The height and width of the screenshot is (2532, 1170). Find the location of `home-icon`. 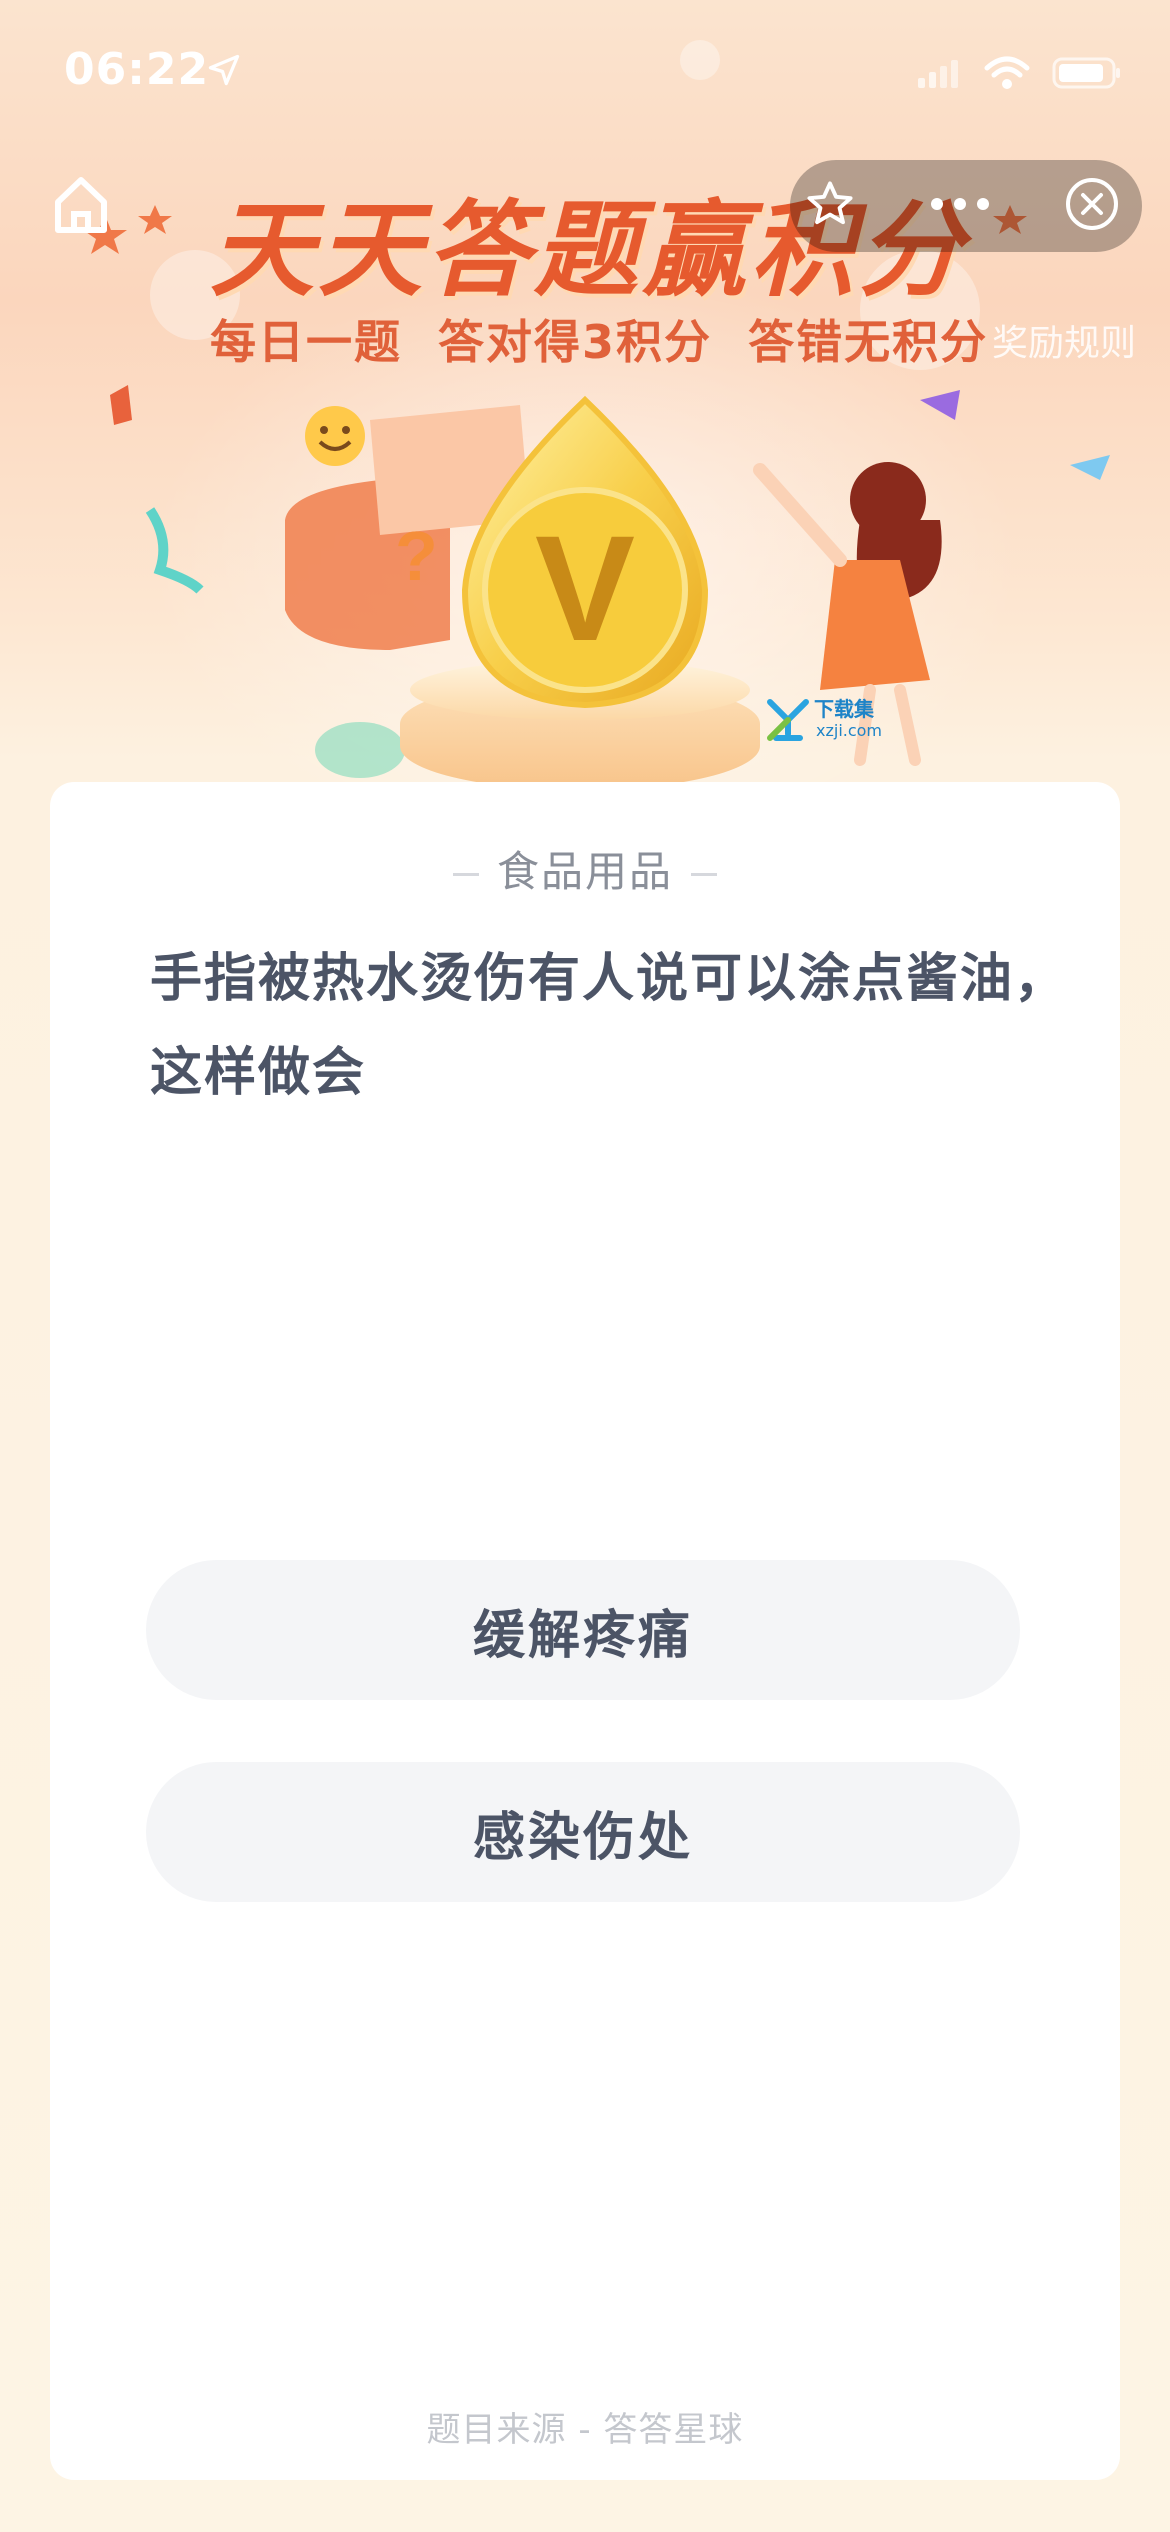

home-icon is located at coordinates (81, 210).